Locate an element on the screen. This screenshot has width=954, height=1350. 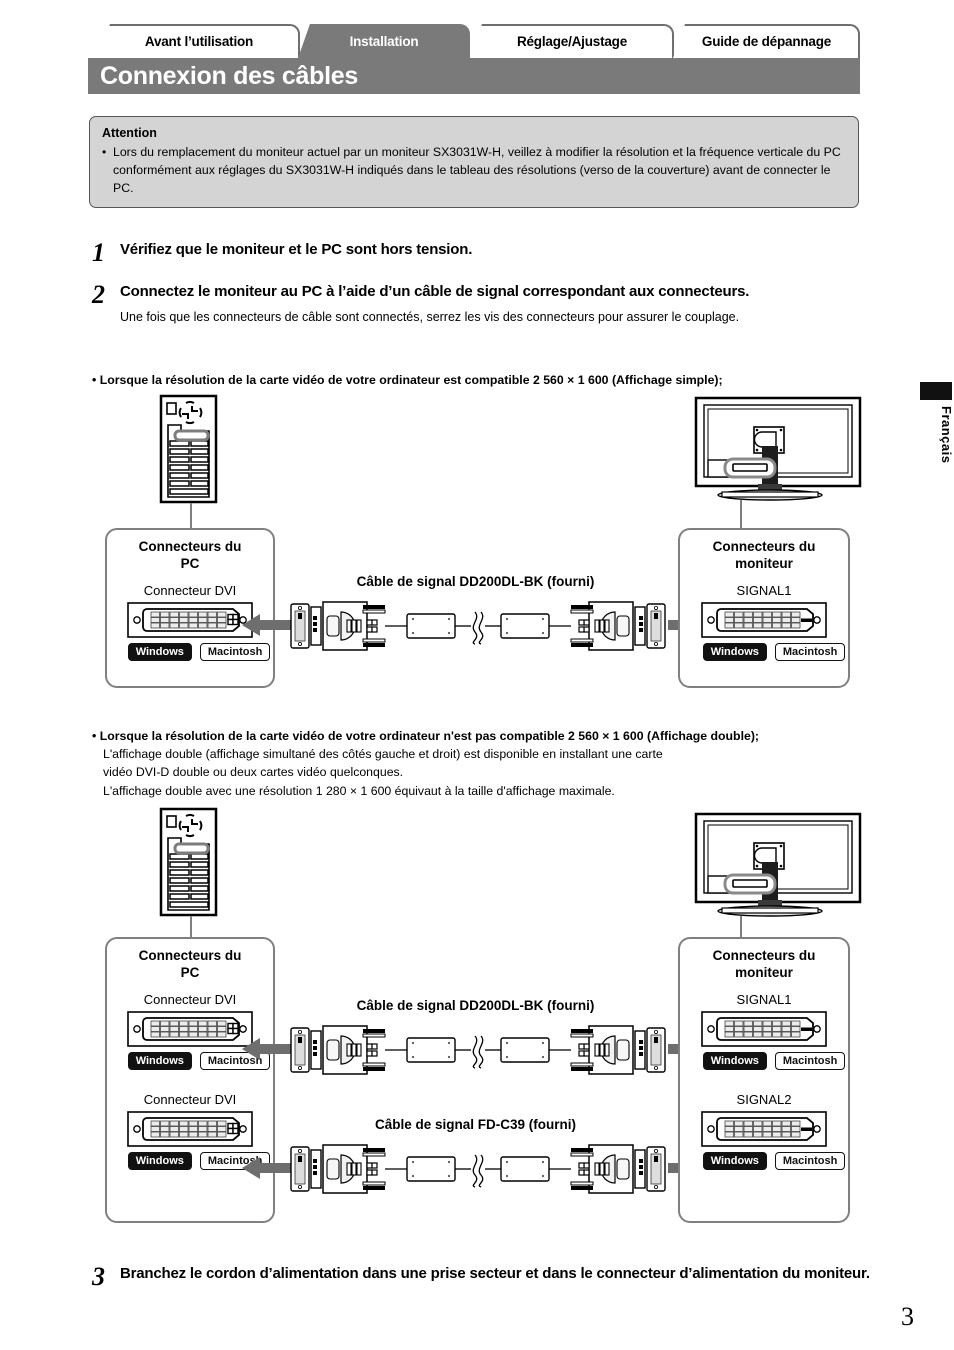
step-number: 1 is located at coordinates (98, 252).